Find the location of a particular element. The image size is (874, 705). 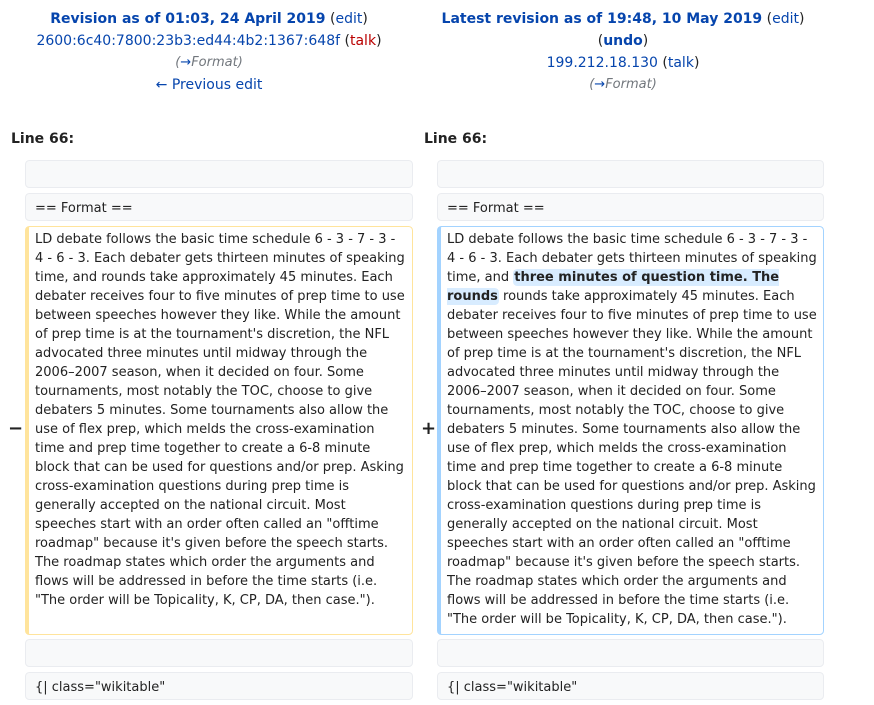

new-context-empty-line is located at coordinates (630, 174).